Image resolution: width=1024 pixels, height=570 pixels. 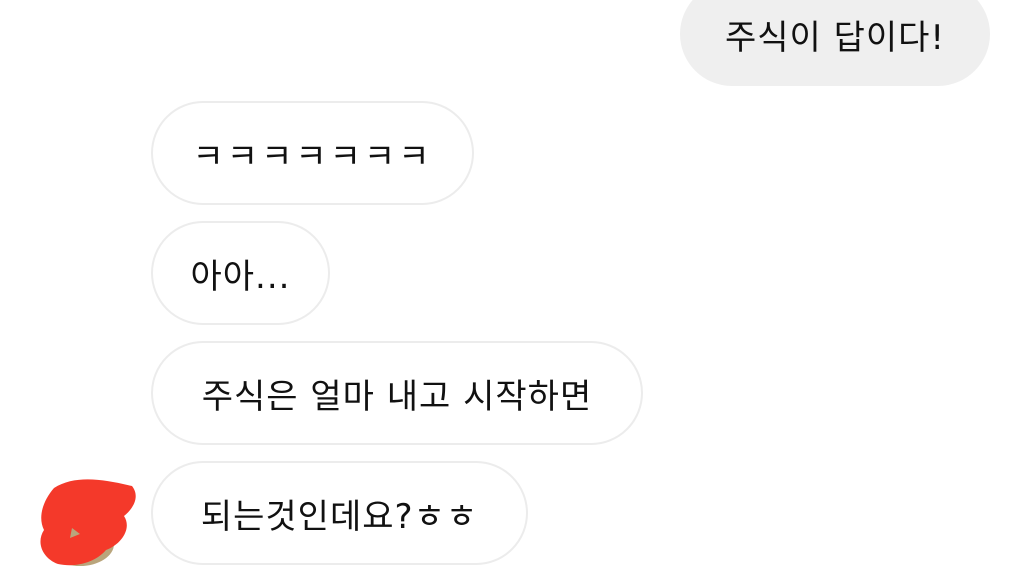 I want to click on redacted-avatar-icon, so click(x=88, y=522).